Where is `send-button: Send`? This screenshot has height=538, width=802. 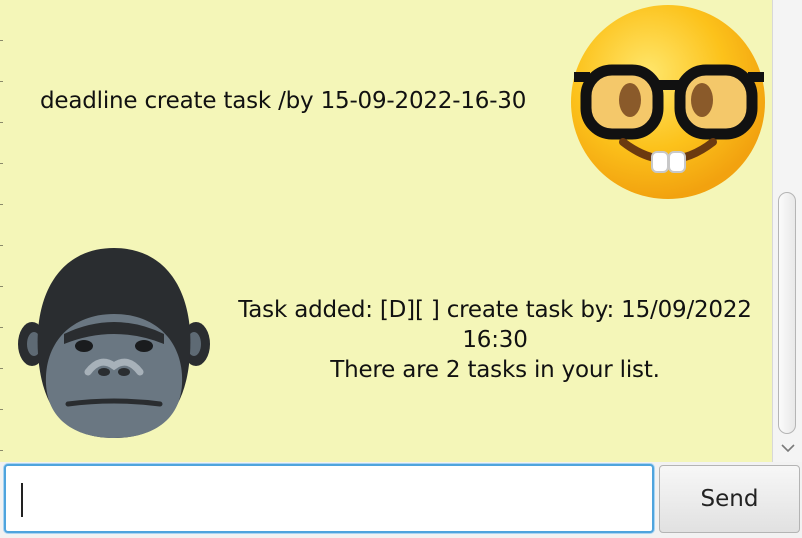 send-button: Send is located at coordinates (729, 499).